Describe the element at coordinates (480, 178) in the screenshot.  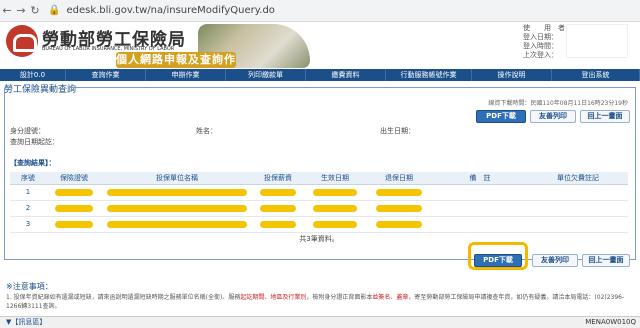
I see `col-header: 備 註` at that location.